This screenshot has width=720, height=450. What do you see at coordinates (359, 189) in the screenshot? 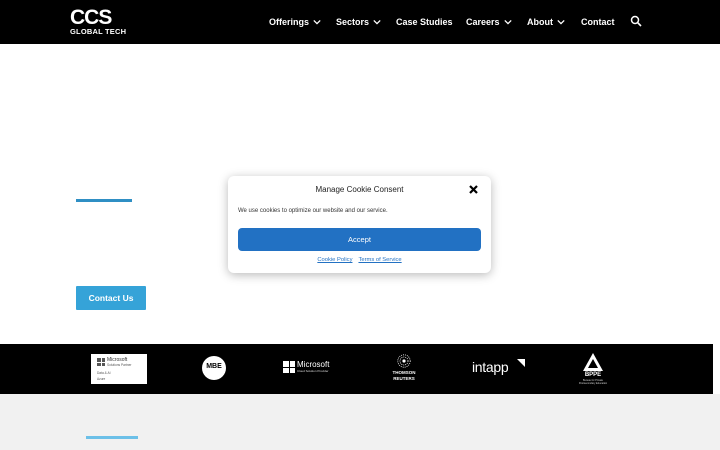
I see `modal-title: Manage Cookie Consent` at bounding box center [359, 189].